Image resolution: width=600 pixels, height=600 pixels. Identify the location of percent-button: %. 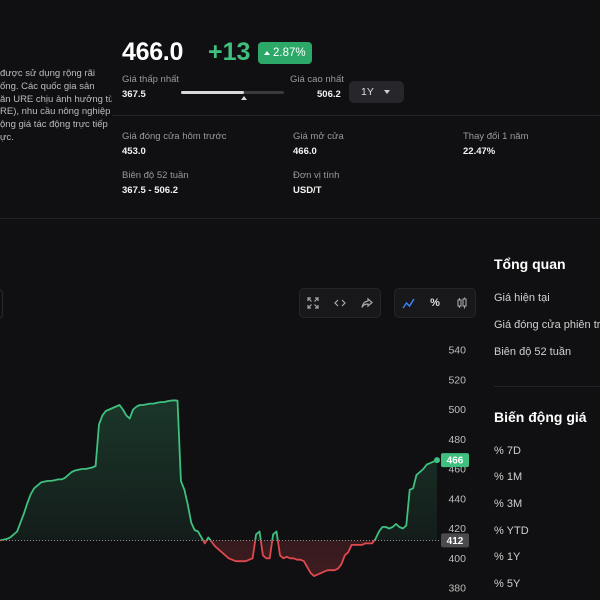
(435, 303).